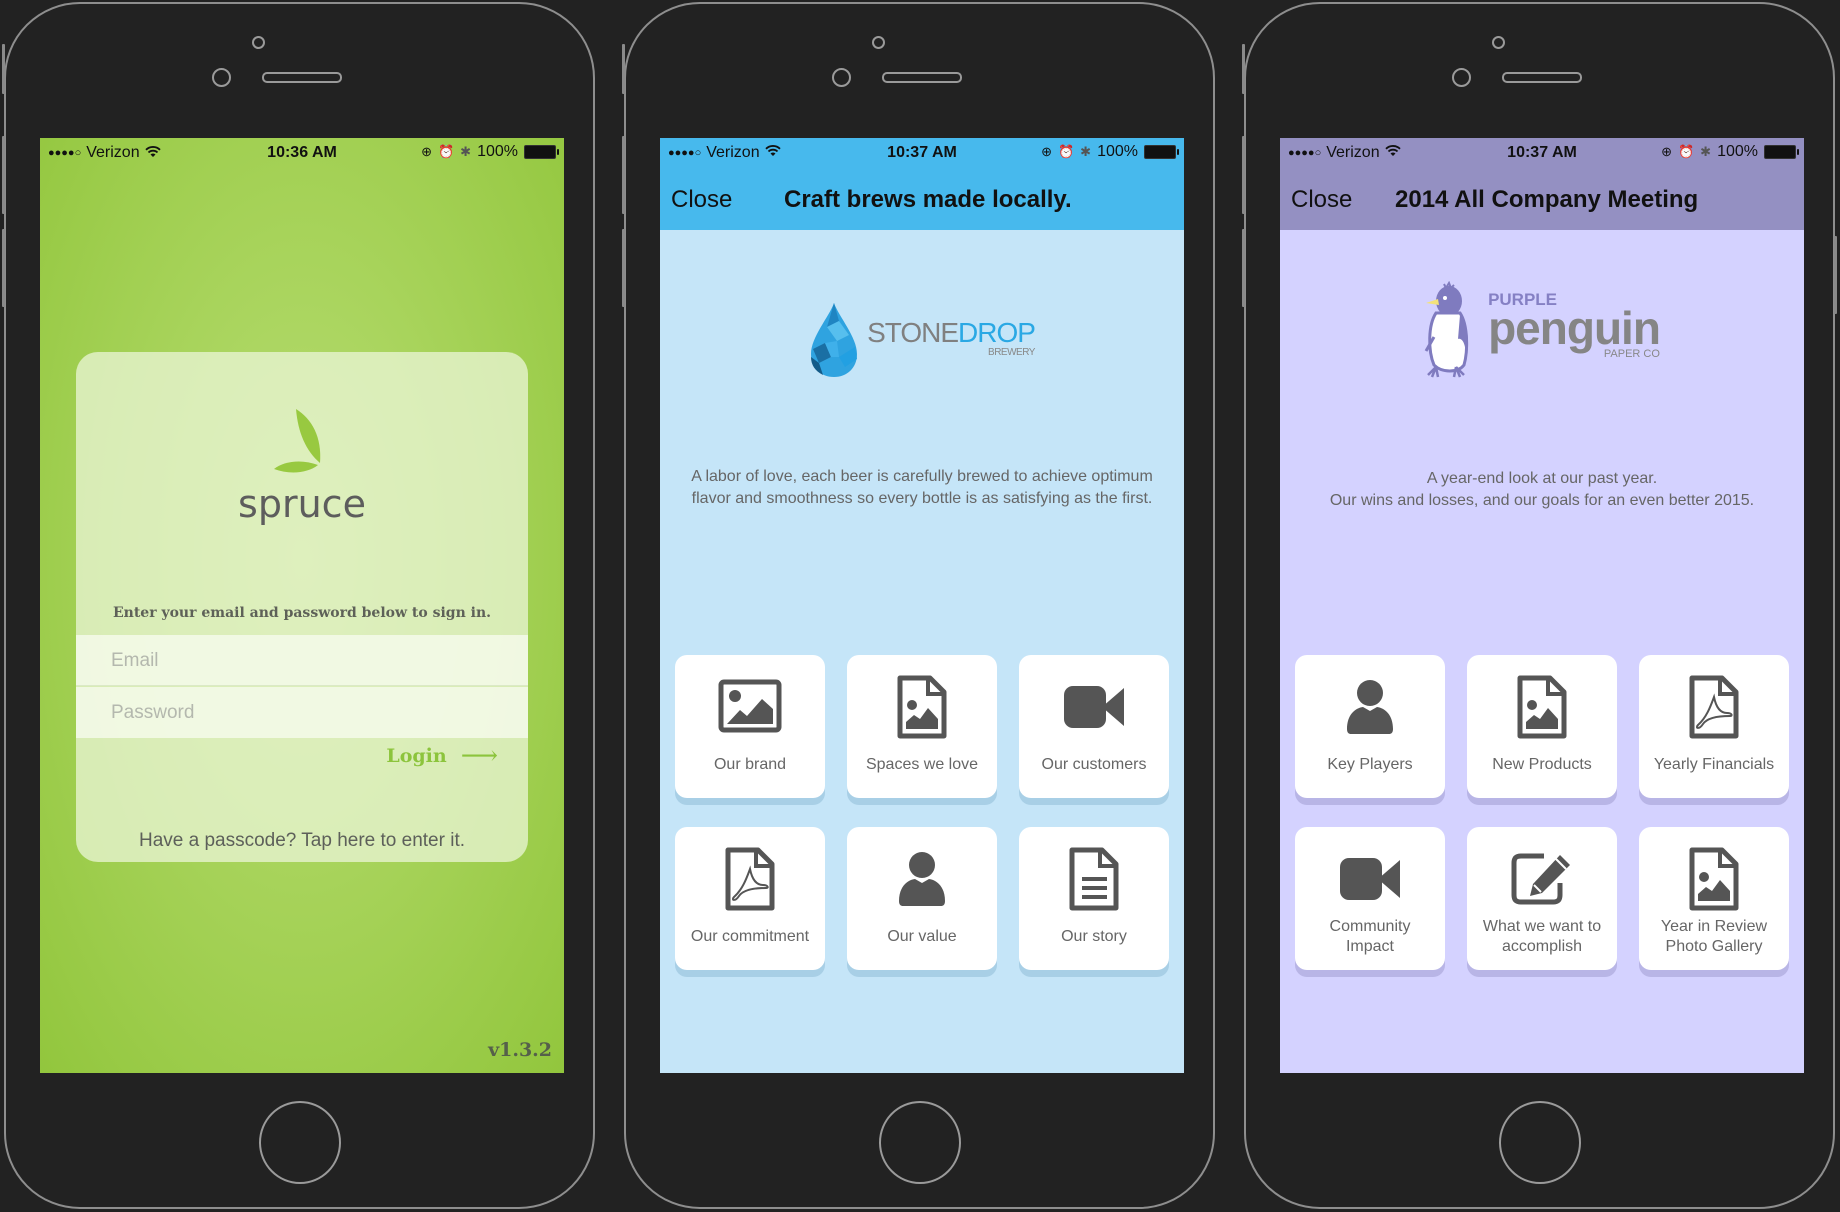 The width and height of the screenshot is (1840, 1212). What do you see at coordinates (302, 712) in the screenshot?
I see `password-field` at bounding box center [302, 712].